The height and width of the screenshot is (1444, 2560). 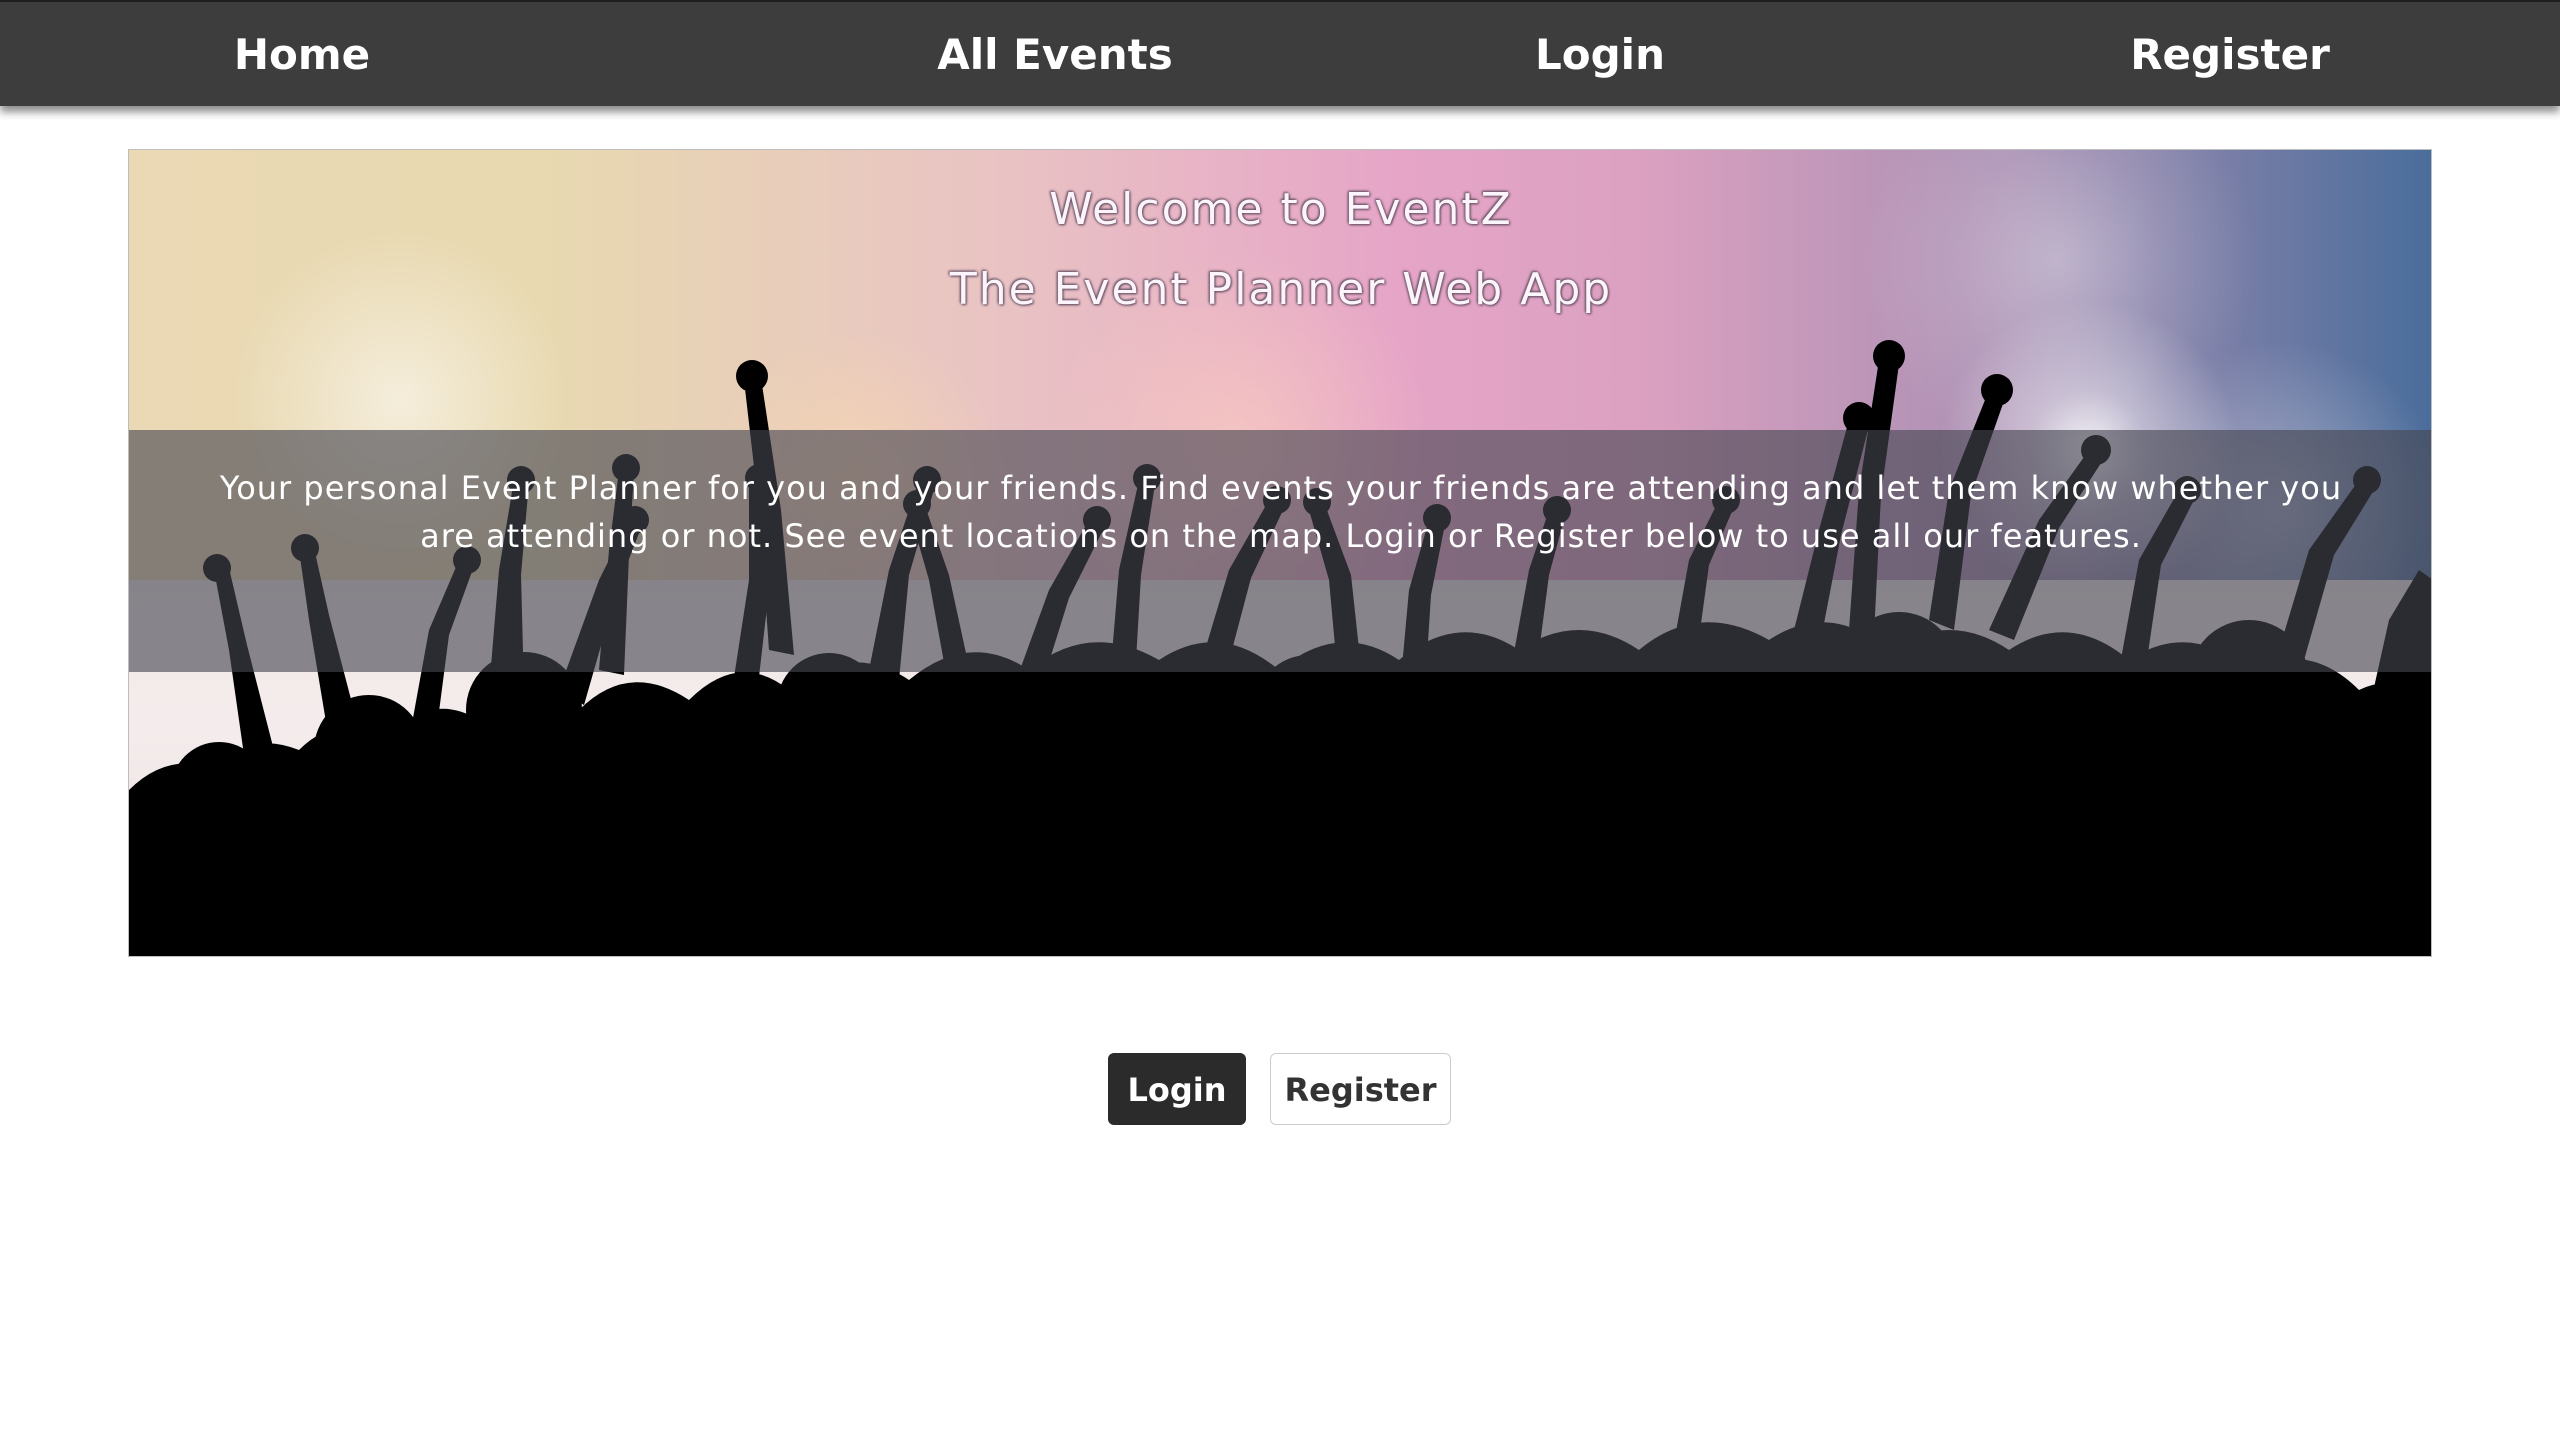 I want to click on nav-register-link: Register, so click(x=2230, y=55).